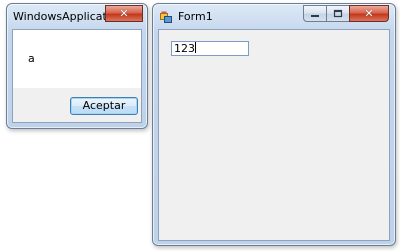  I want to click on message-box-titlebar: WindowsApplicati... ✕, so click(77, 17).